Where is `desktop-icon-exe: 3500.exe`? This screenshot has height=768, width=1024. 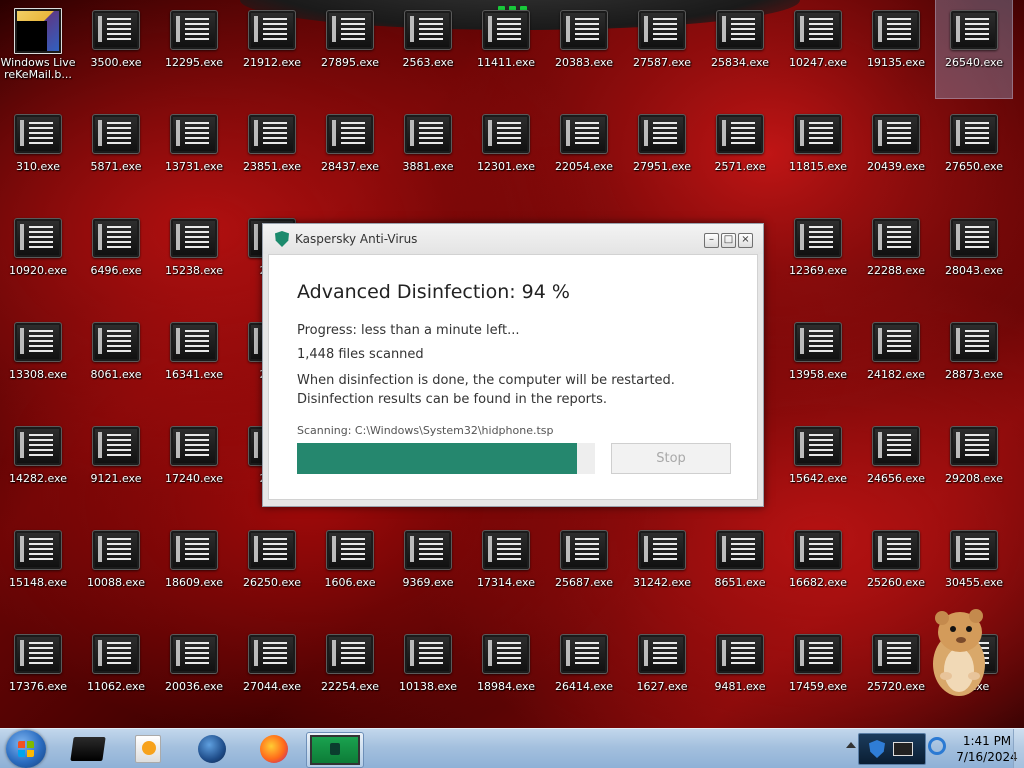 desktop-icon-exe: 3500.exe is located at coordinates (116, 49).